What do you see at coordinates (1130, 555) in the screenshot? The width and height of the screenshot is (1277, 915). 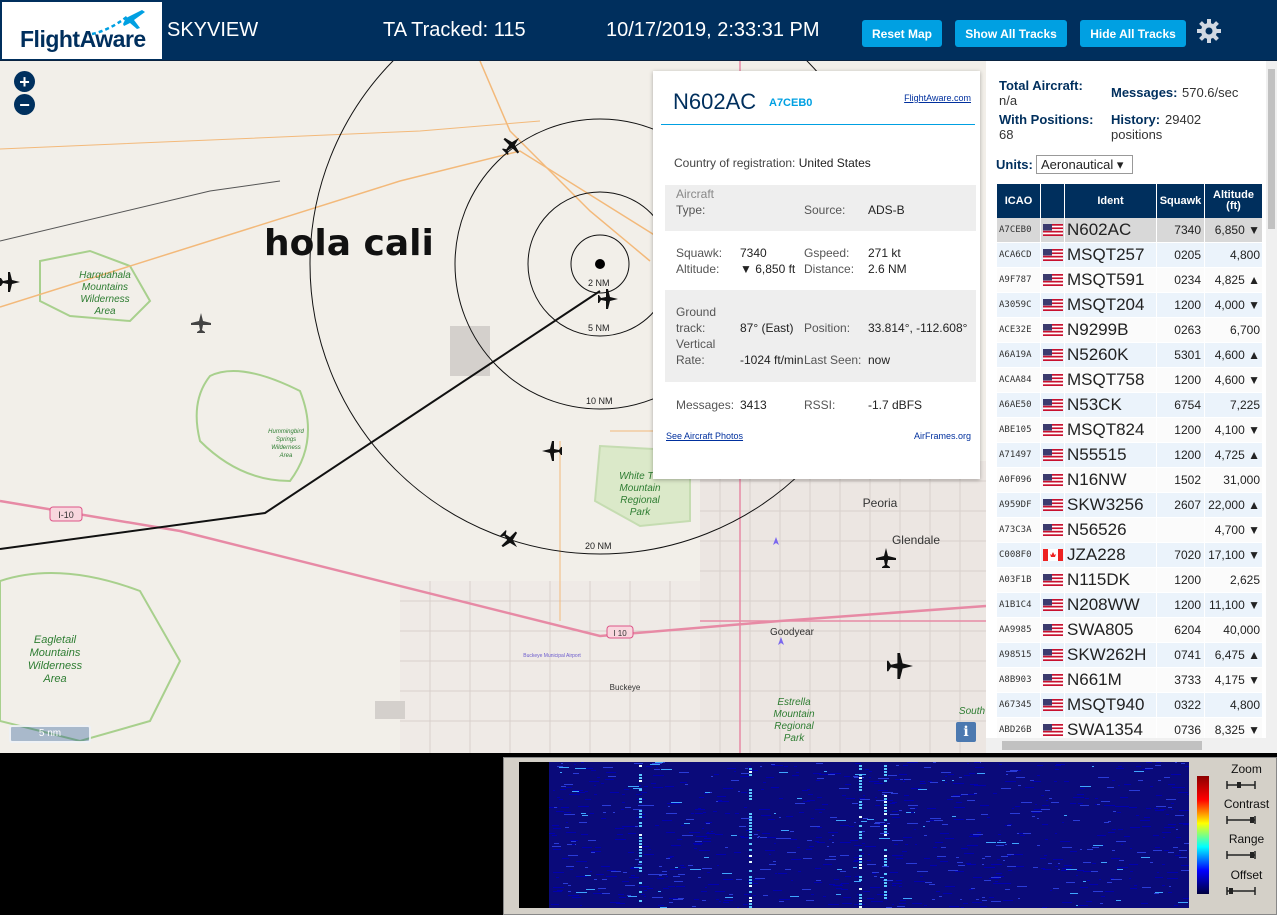 I see `table-row: C008F0 JZA228 7020 17,100 ▼` at bounding box center [1130, 555].